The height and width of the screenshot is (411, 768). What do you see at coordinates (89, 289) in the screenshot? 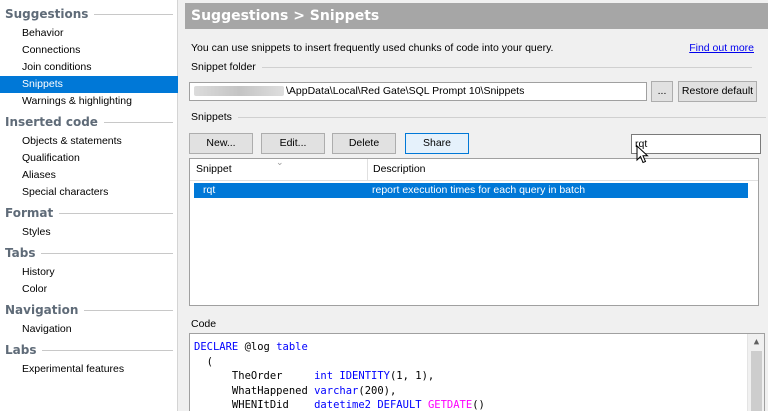
I see `nav-item-color: Color` at bounding box center [89, 289].